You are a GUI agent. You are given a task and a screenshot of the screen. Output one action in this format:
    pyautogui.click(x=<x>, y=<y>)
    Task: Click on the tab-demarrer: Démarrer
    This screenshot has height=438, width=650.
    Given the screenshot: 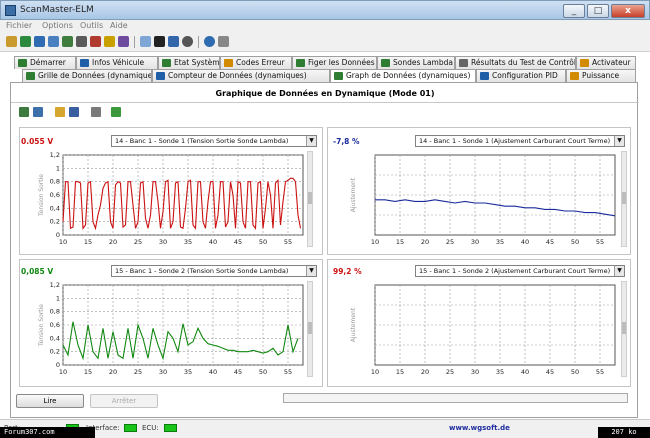 What is the action you would take?
    pyautogui.click(x=45, y=62)
    